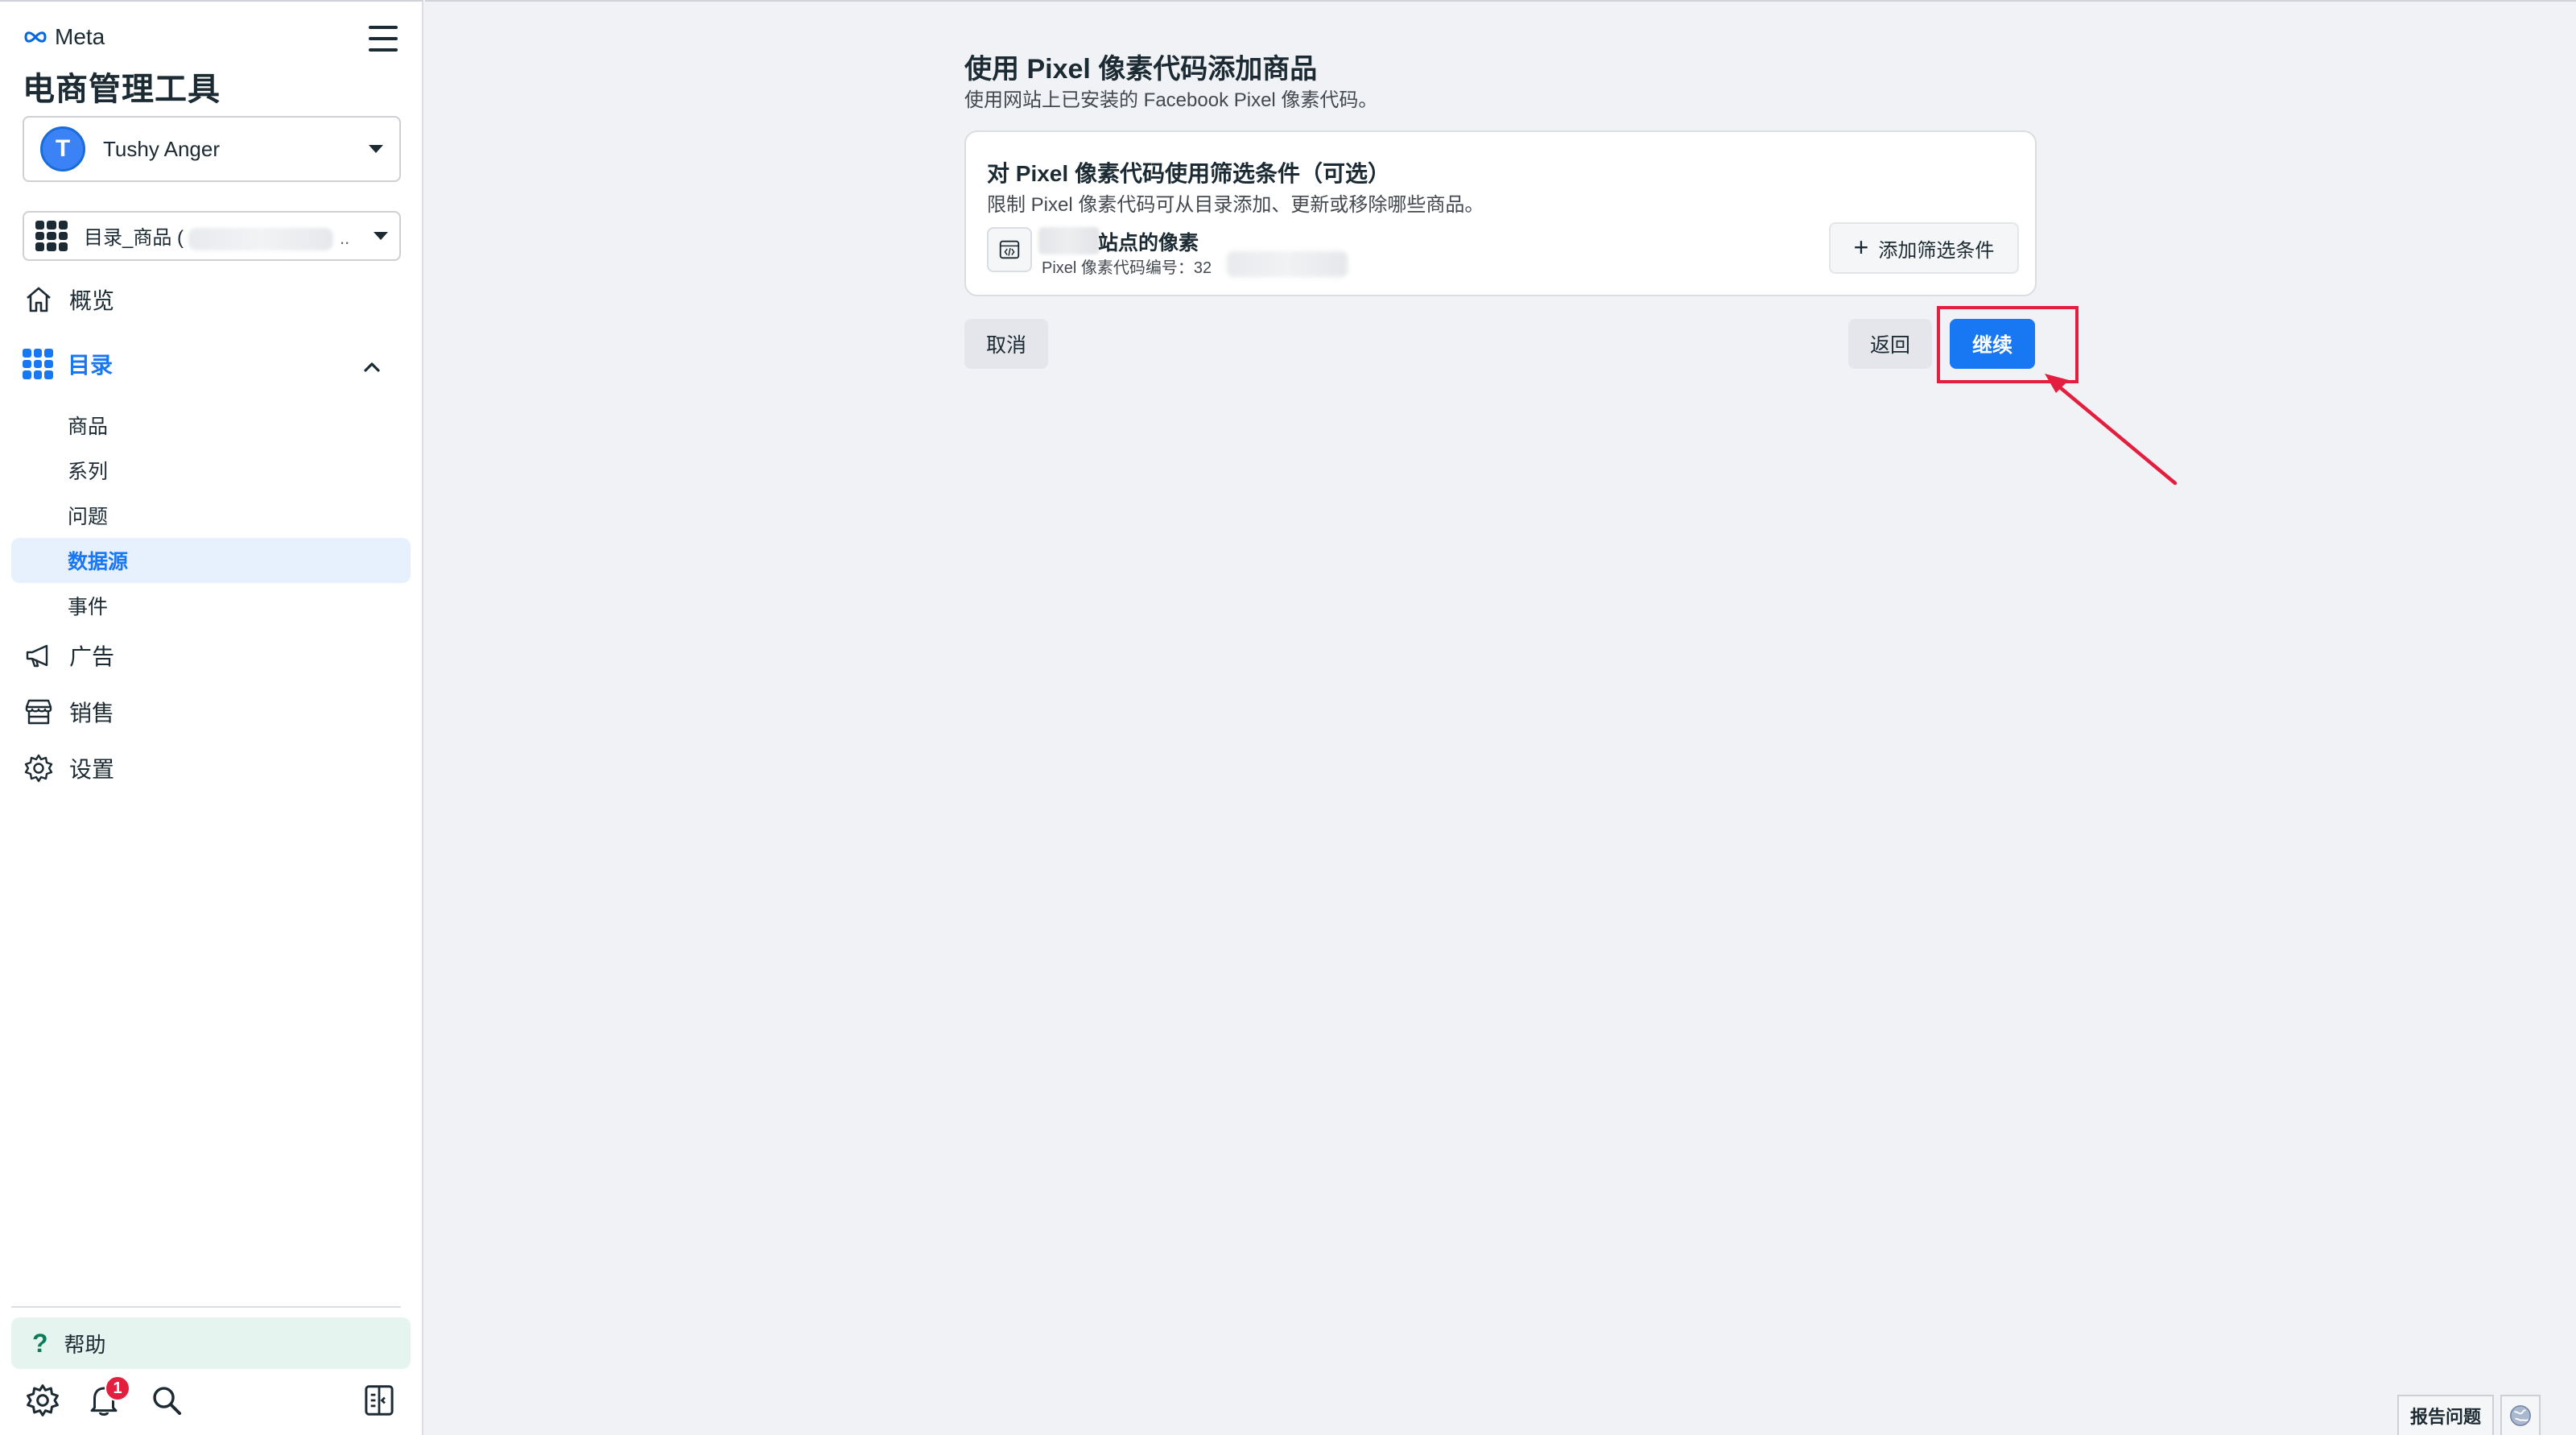  I want to click on chevron-up-icon, so click(372, 367).